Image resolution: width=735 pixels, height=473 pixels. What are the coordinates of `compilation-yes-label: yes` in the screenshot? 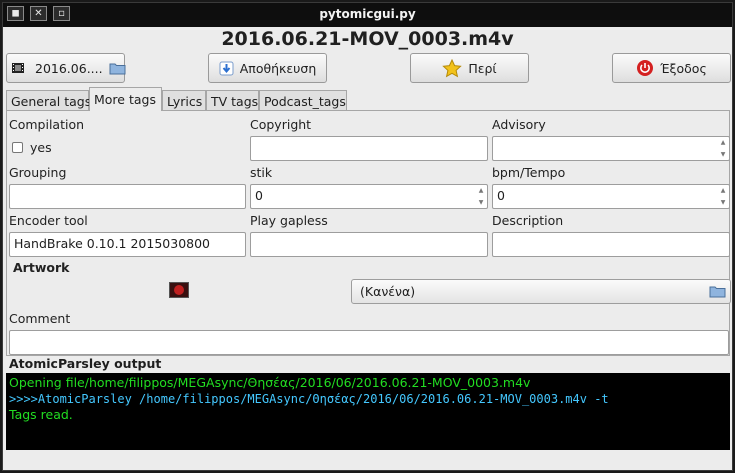 It's located at (41, 147).